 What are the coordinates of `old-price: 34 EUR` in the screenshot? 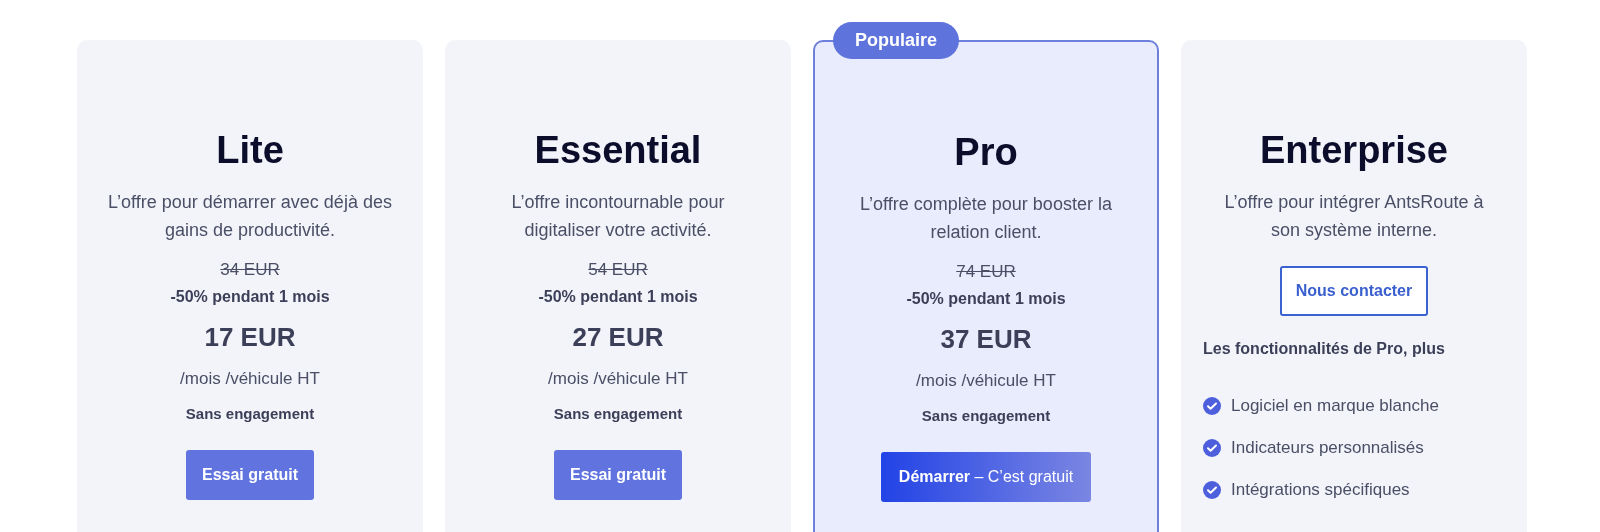 It's located at (250, 270).